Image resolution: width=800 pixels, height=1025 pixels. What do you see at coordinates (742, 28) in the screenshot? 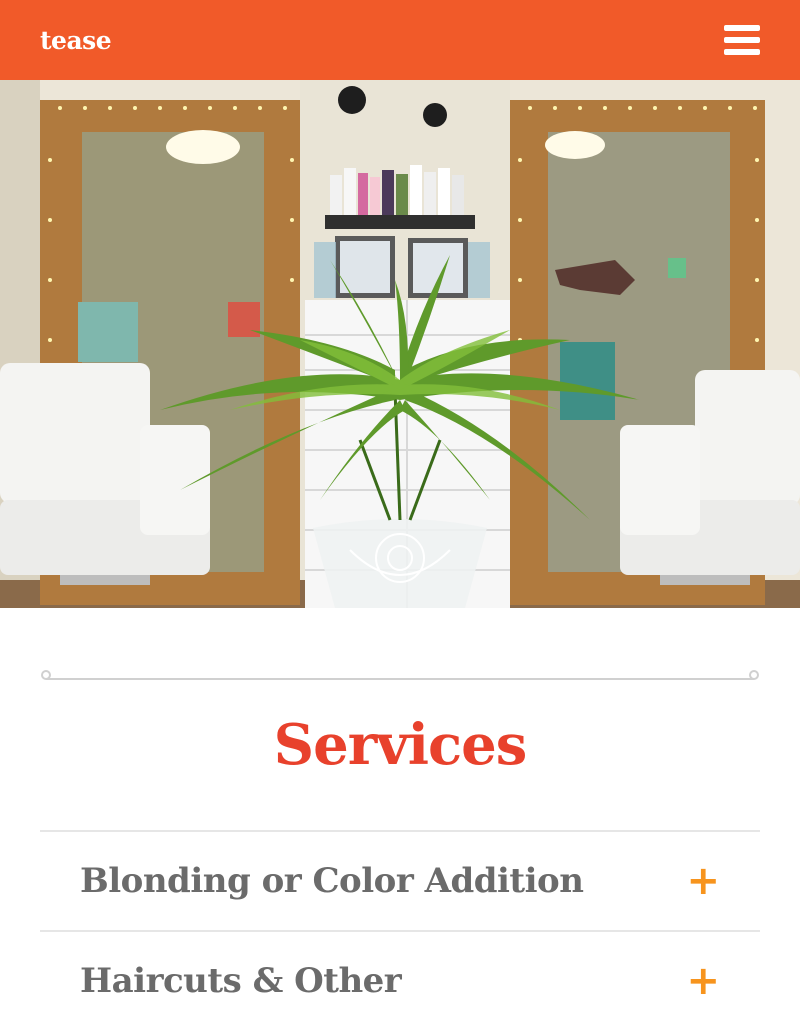
I see `menu-bar-top` at bounding box center [742, 28].